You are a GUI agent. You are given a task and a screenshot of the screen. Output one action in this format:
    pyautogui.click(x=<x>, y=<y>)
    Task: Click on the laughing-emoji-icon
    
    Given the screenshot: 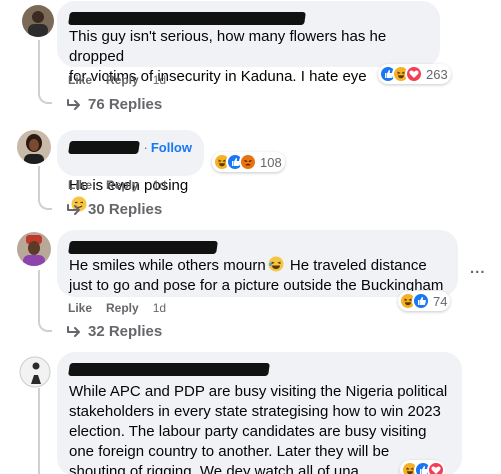 What is the action you would take?
    pyautogui.click(x=276, y=264)
    